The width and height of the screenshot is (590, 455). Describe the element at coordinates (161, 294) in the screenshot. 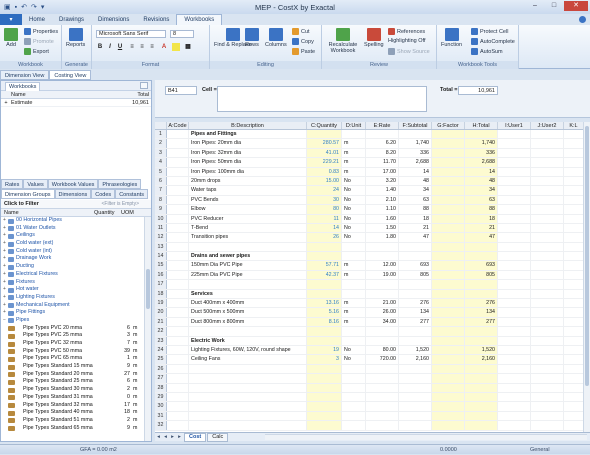

I see `row-number: 18` at that location.